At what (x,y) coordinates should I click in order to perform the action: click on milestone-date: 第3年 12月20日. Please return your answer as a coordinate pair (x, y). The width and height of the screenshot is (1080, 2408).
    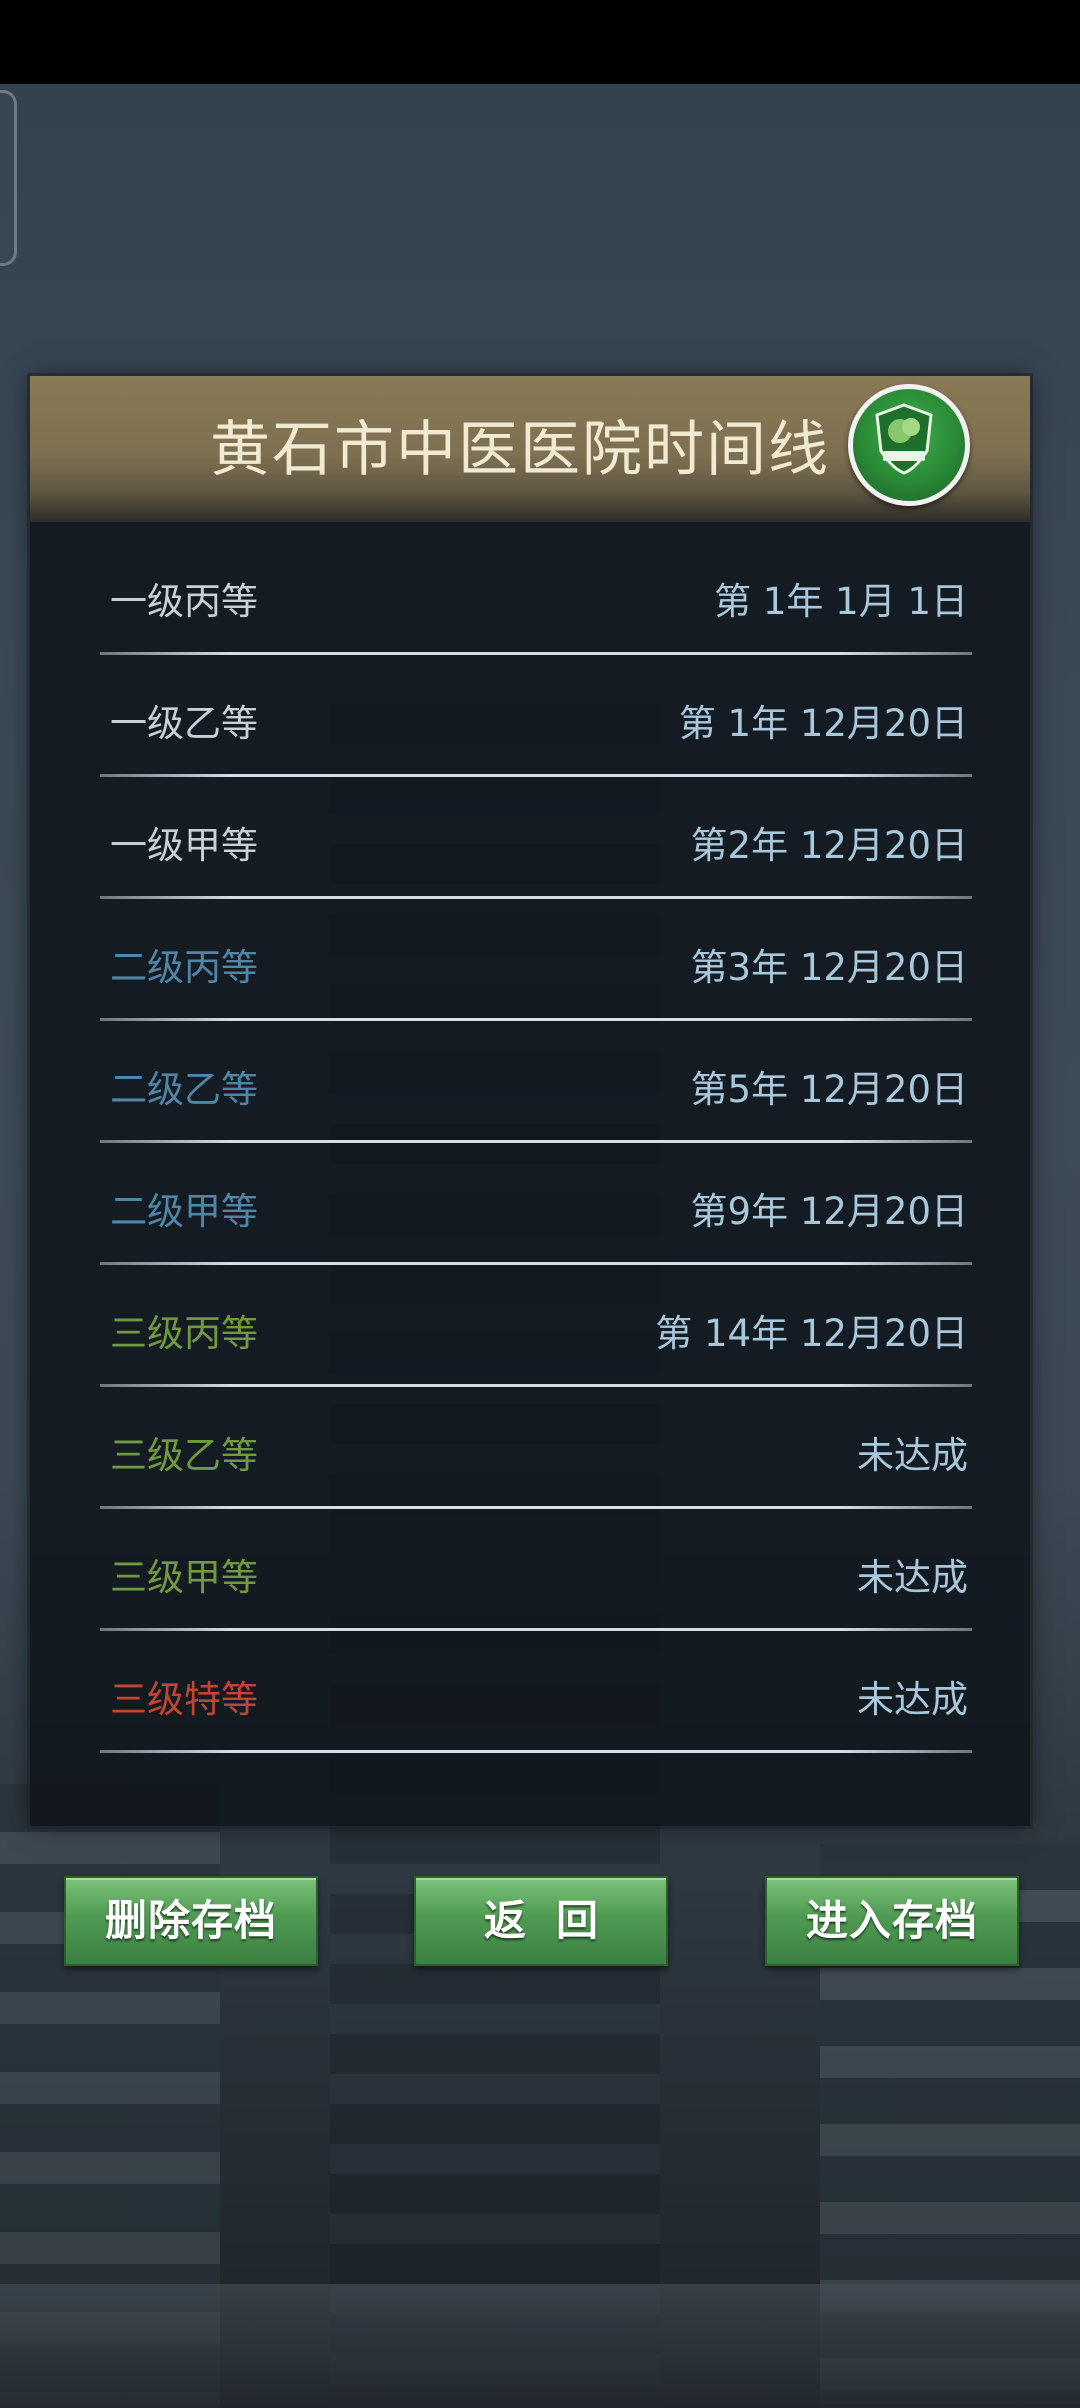
    Looking at the image, I should click on (829, 967).